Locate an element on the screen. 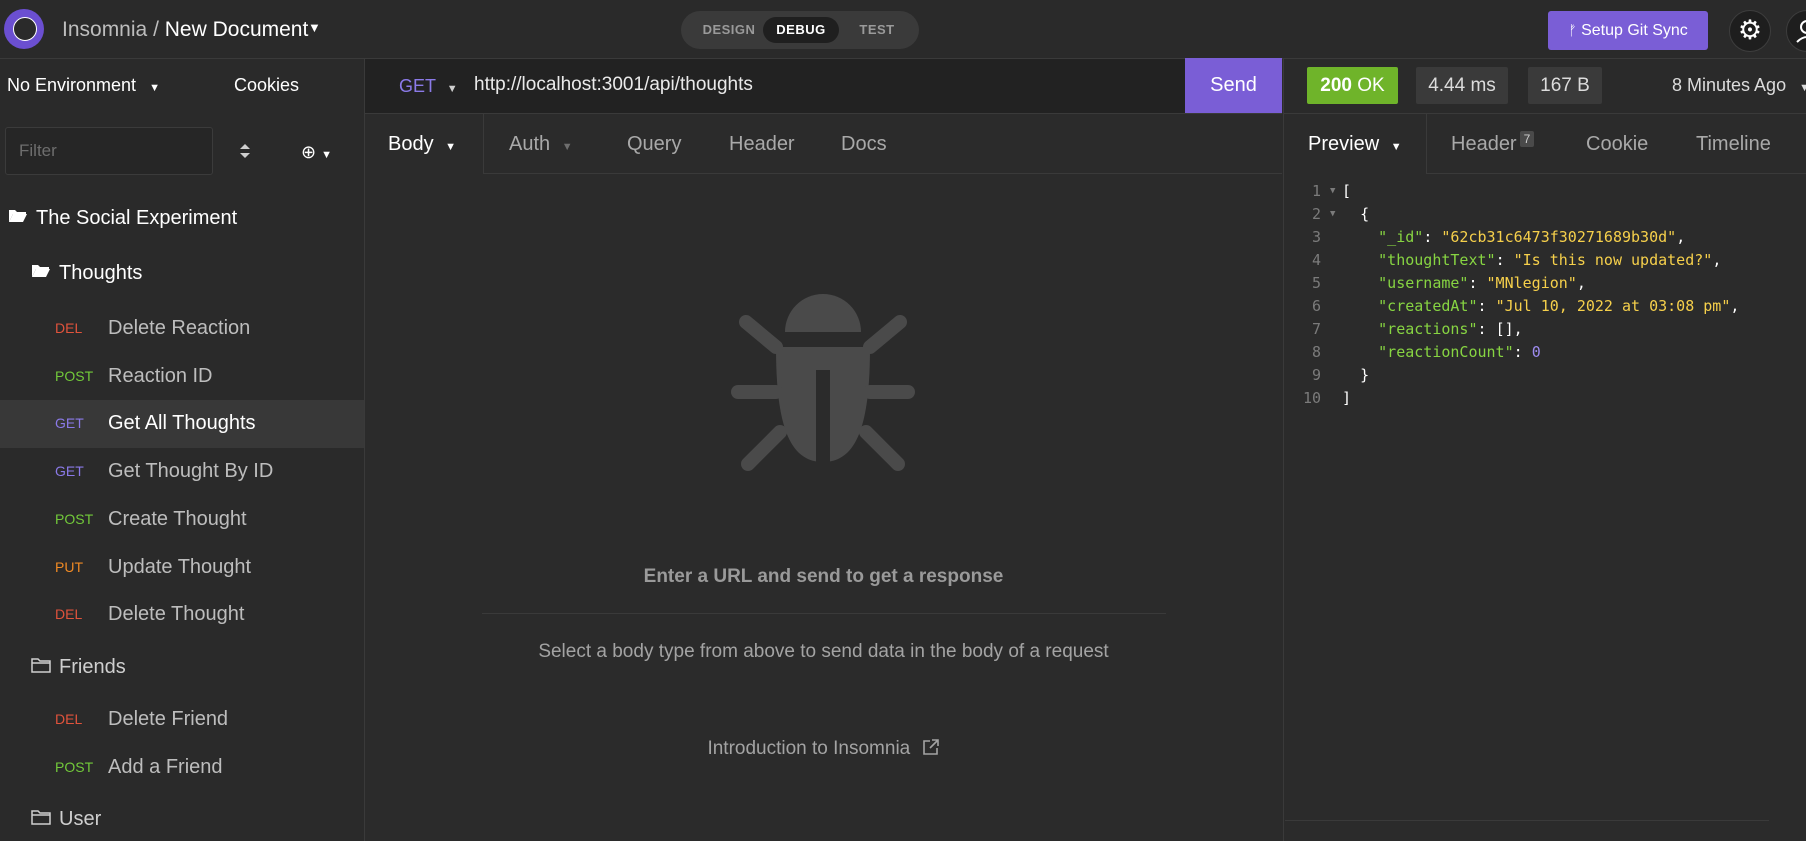  line-number: 5 is located at coordinates (1316, 283).